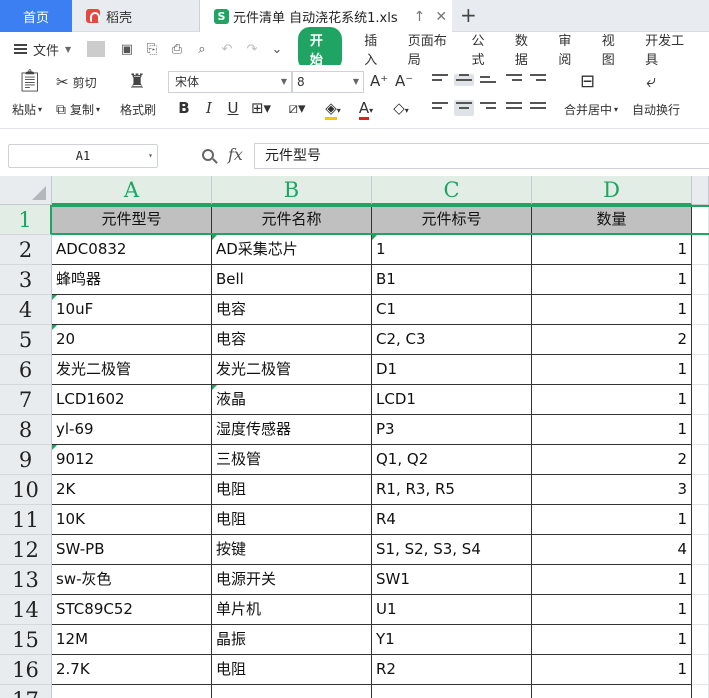  I want to click on formula-input: 元件型号, so click(481, 156).